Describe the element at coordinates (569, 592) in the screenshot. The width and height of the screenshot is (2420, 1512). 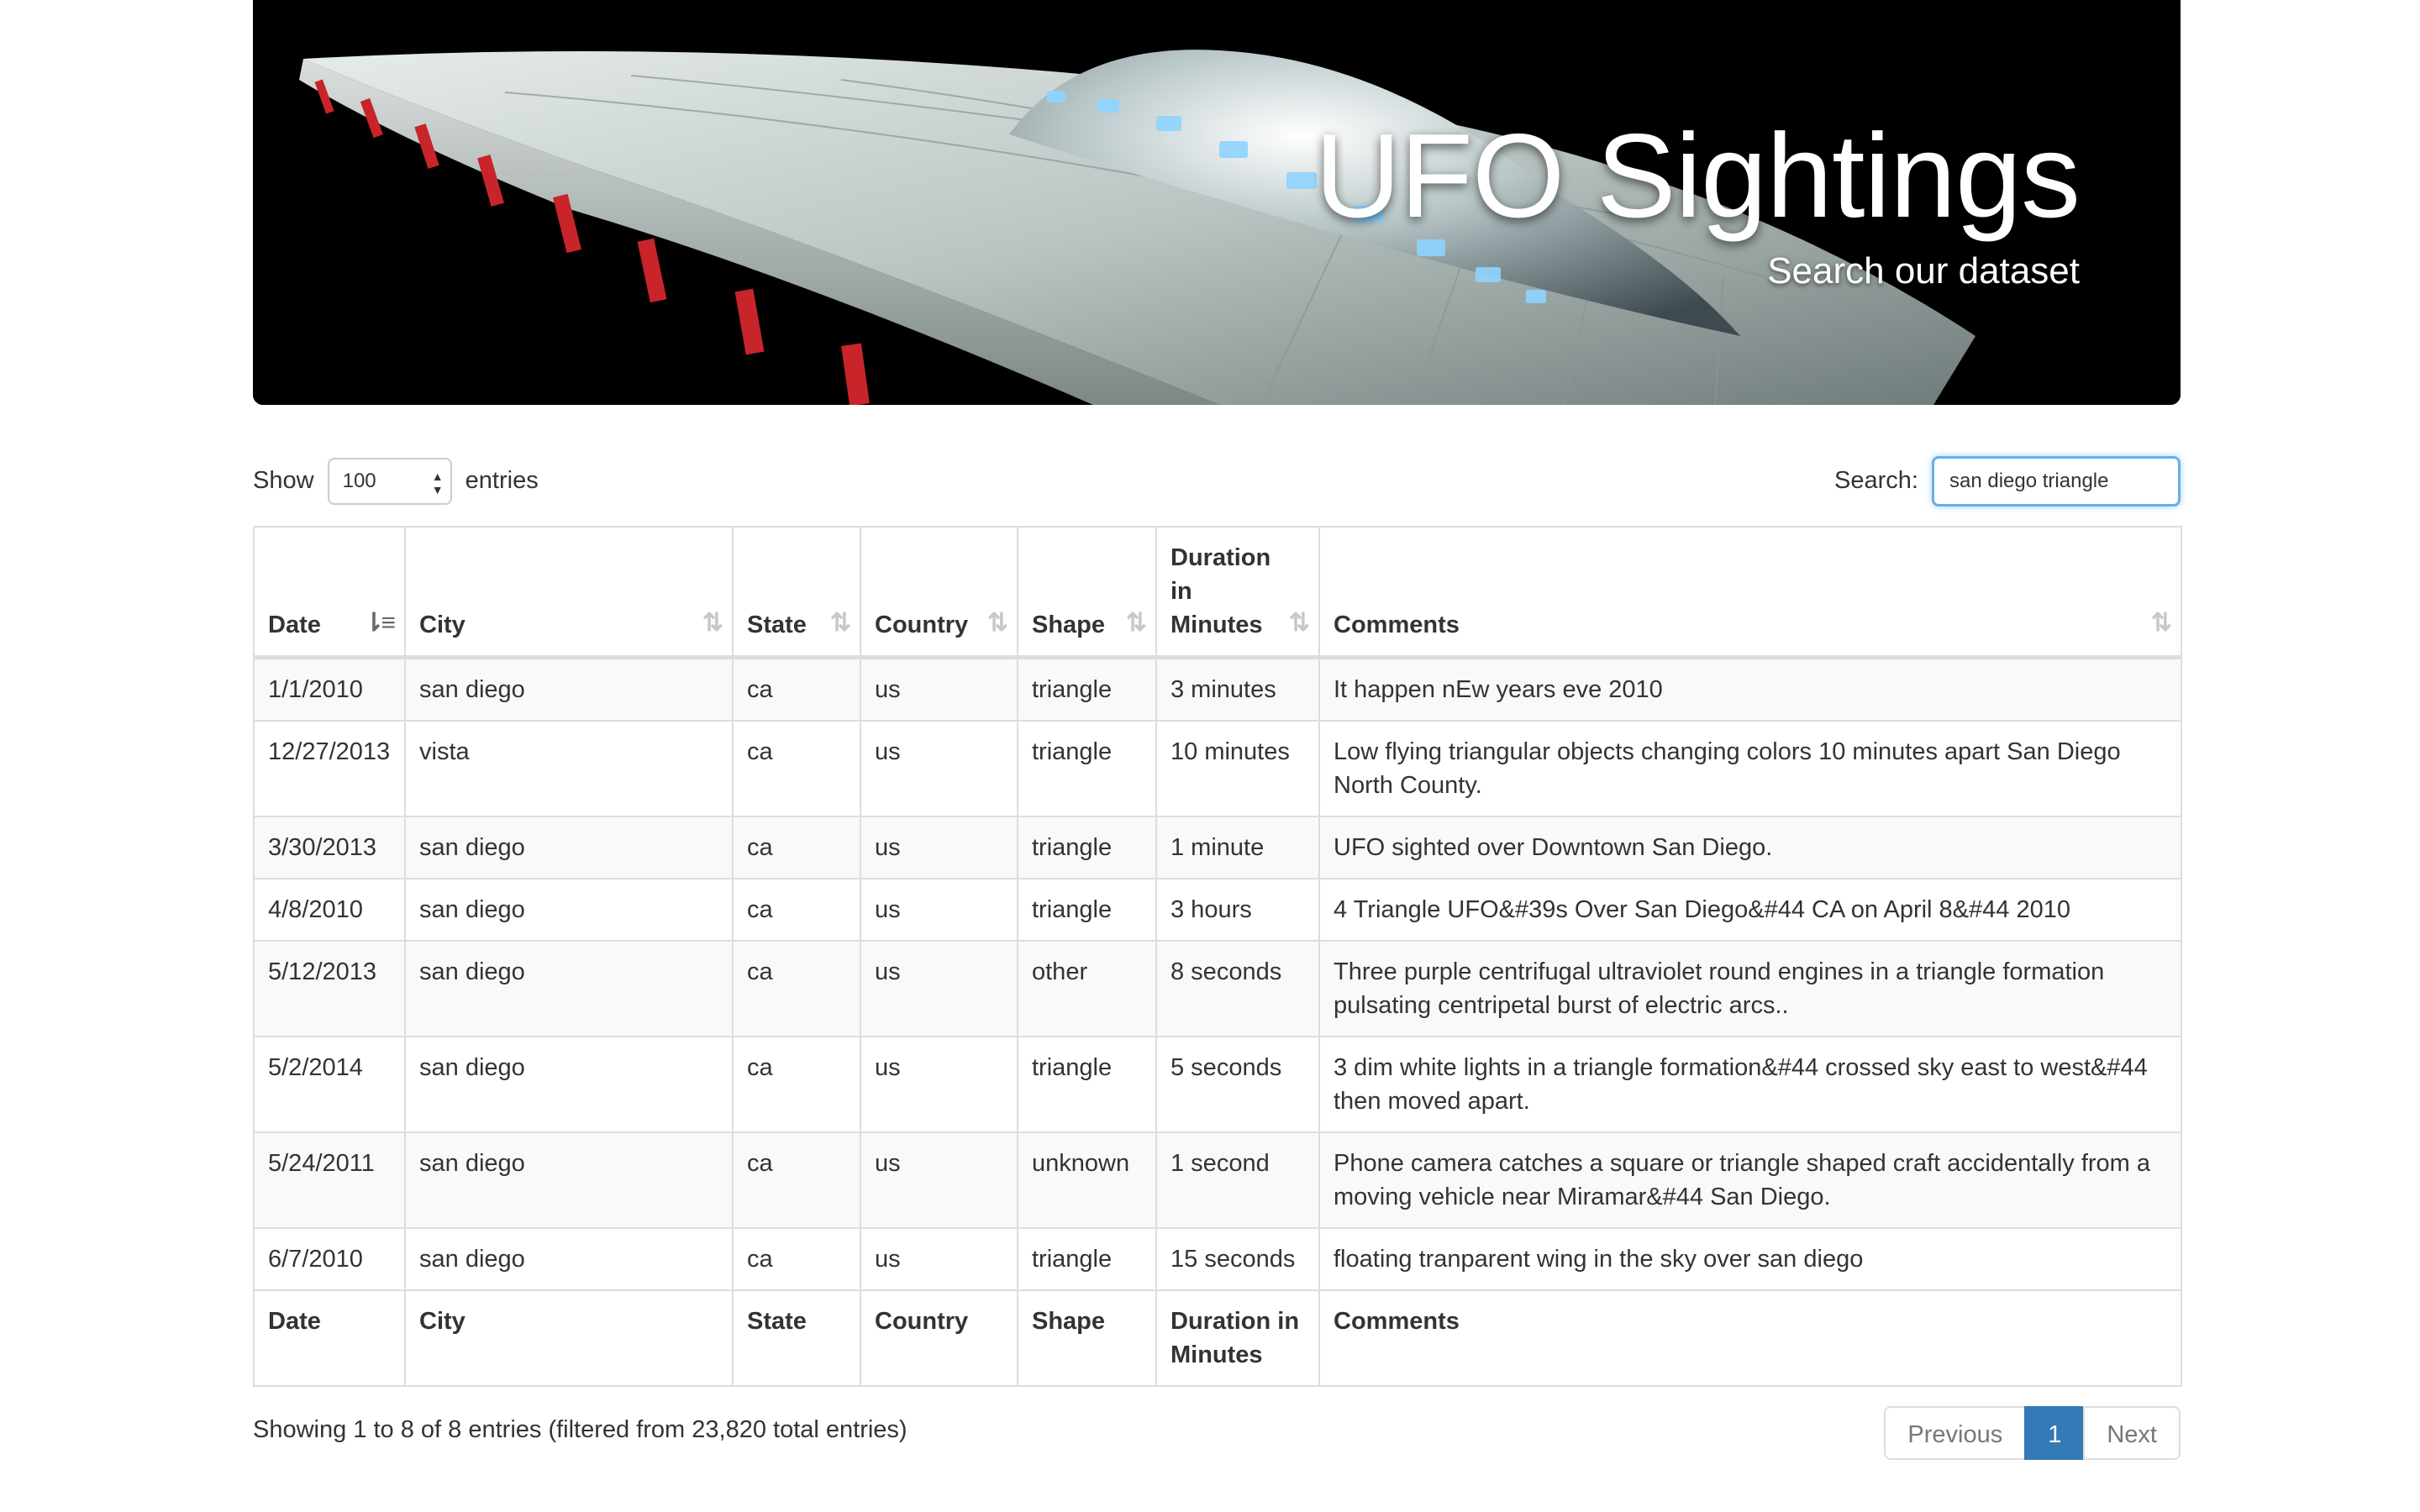
I see `column-header-city: City ⇅` at that location.